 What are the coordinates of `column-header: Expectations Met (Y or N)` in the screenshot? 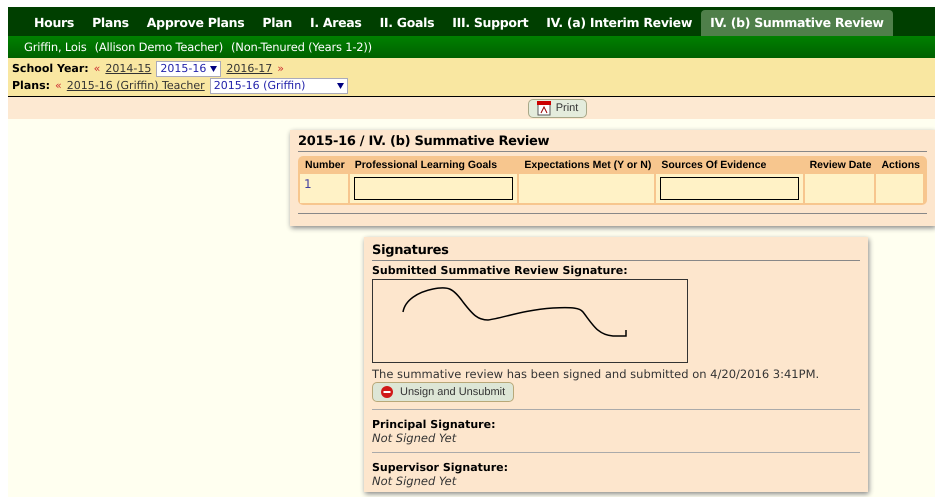 It's located at (587, 165).